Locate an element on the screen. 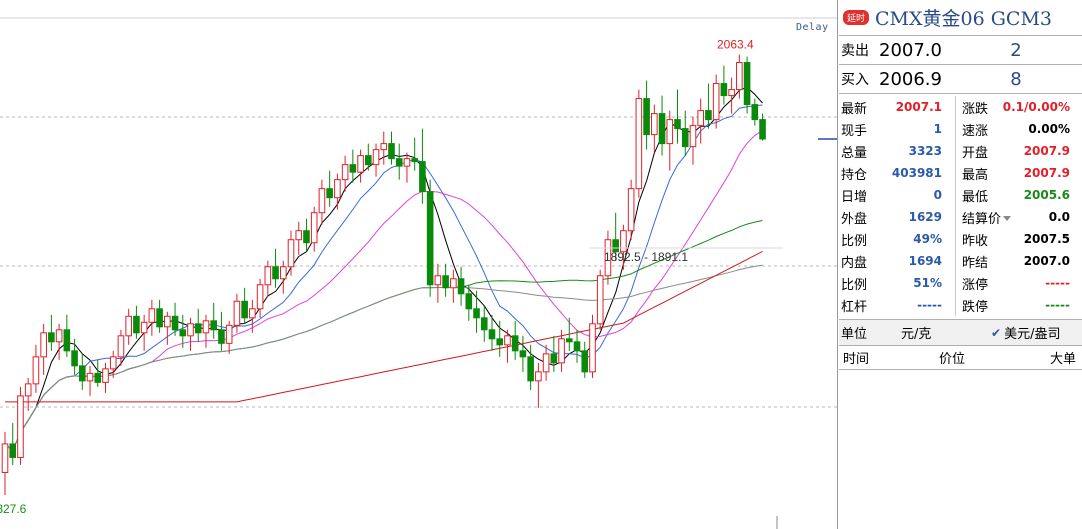  unit-label: 单位 is located at coordinates (854, 334).